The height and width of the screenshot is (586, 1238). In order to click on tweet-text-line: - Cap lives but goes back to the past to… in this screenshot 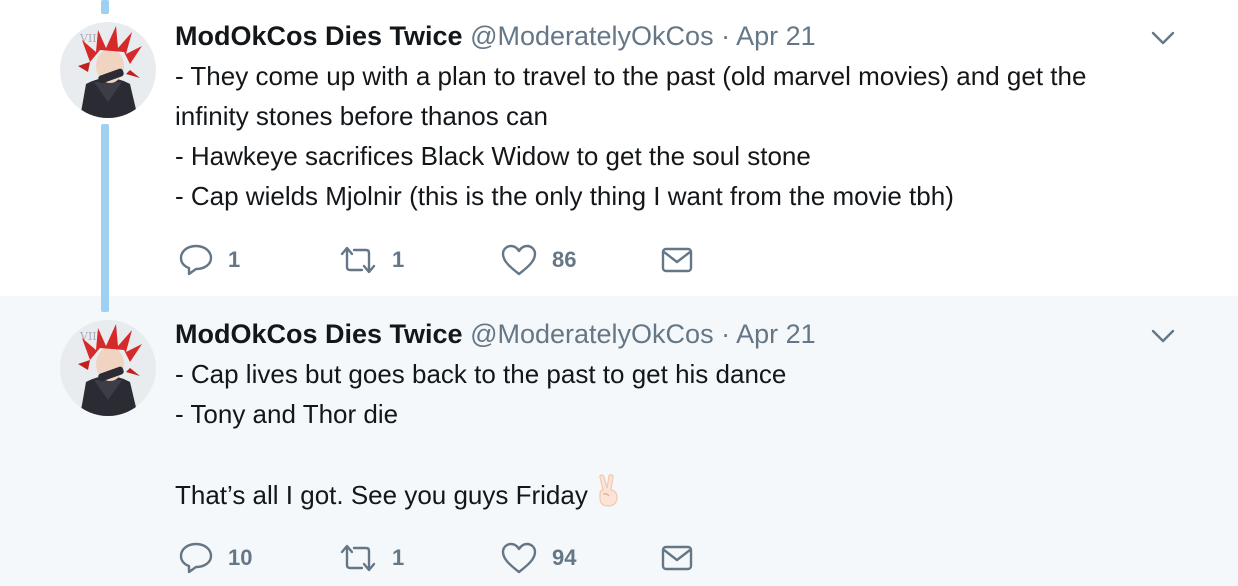, I will do `click(481, 374)`.